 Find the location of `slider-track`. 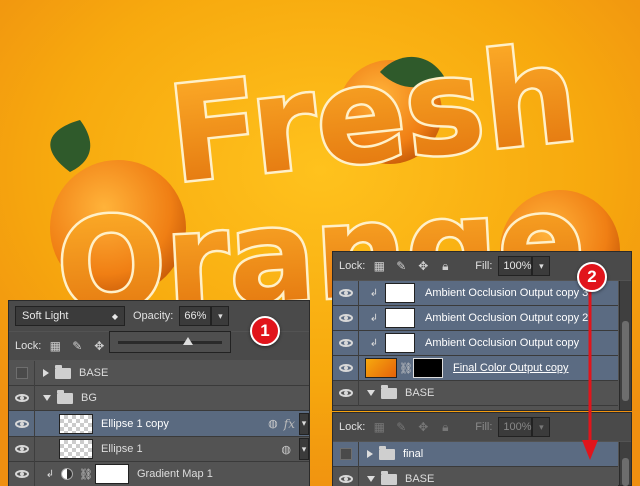

slider-track is located at coordinates (170, 342).